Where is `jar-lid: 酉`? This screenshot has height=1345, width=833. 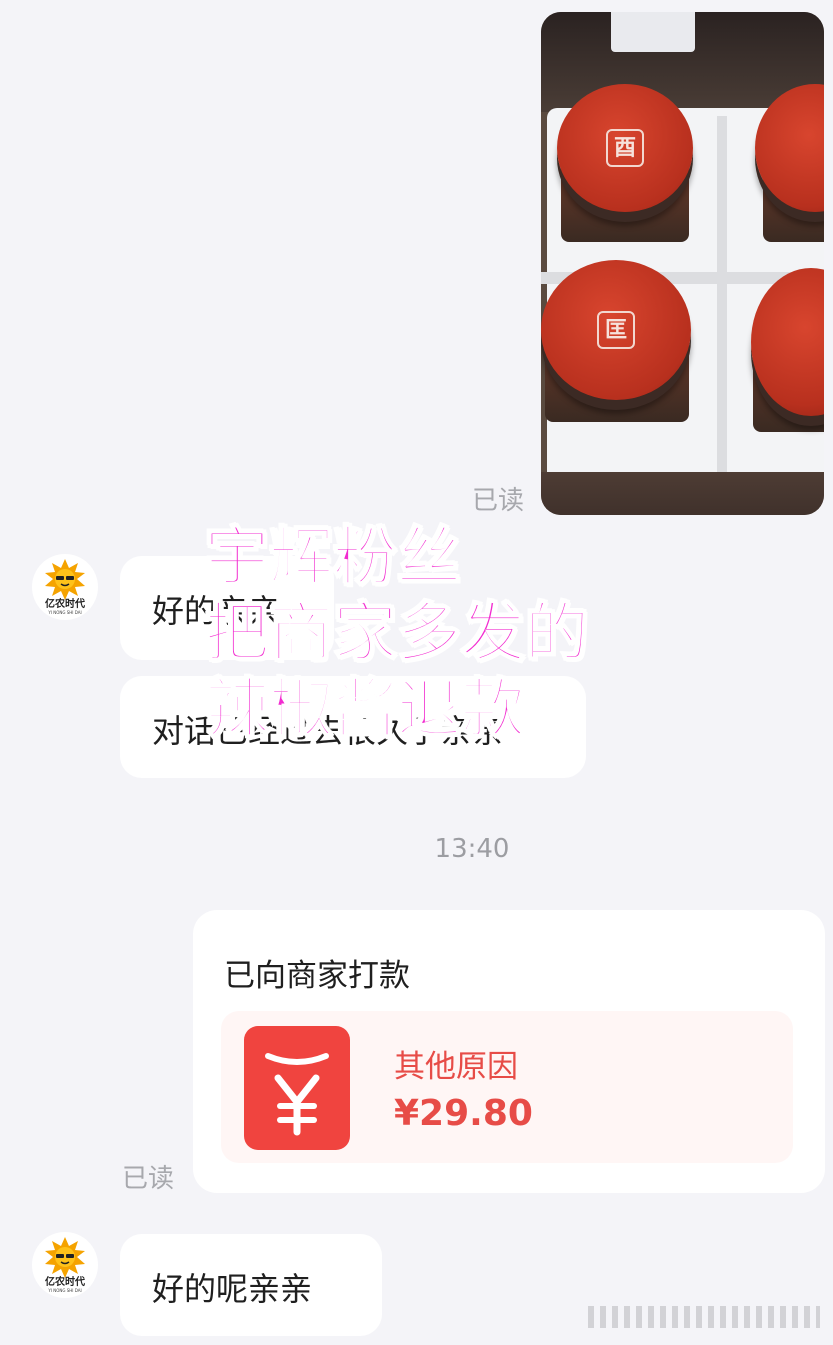
jar-lid: 酉 is located at coordinates (625, 148).